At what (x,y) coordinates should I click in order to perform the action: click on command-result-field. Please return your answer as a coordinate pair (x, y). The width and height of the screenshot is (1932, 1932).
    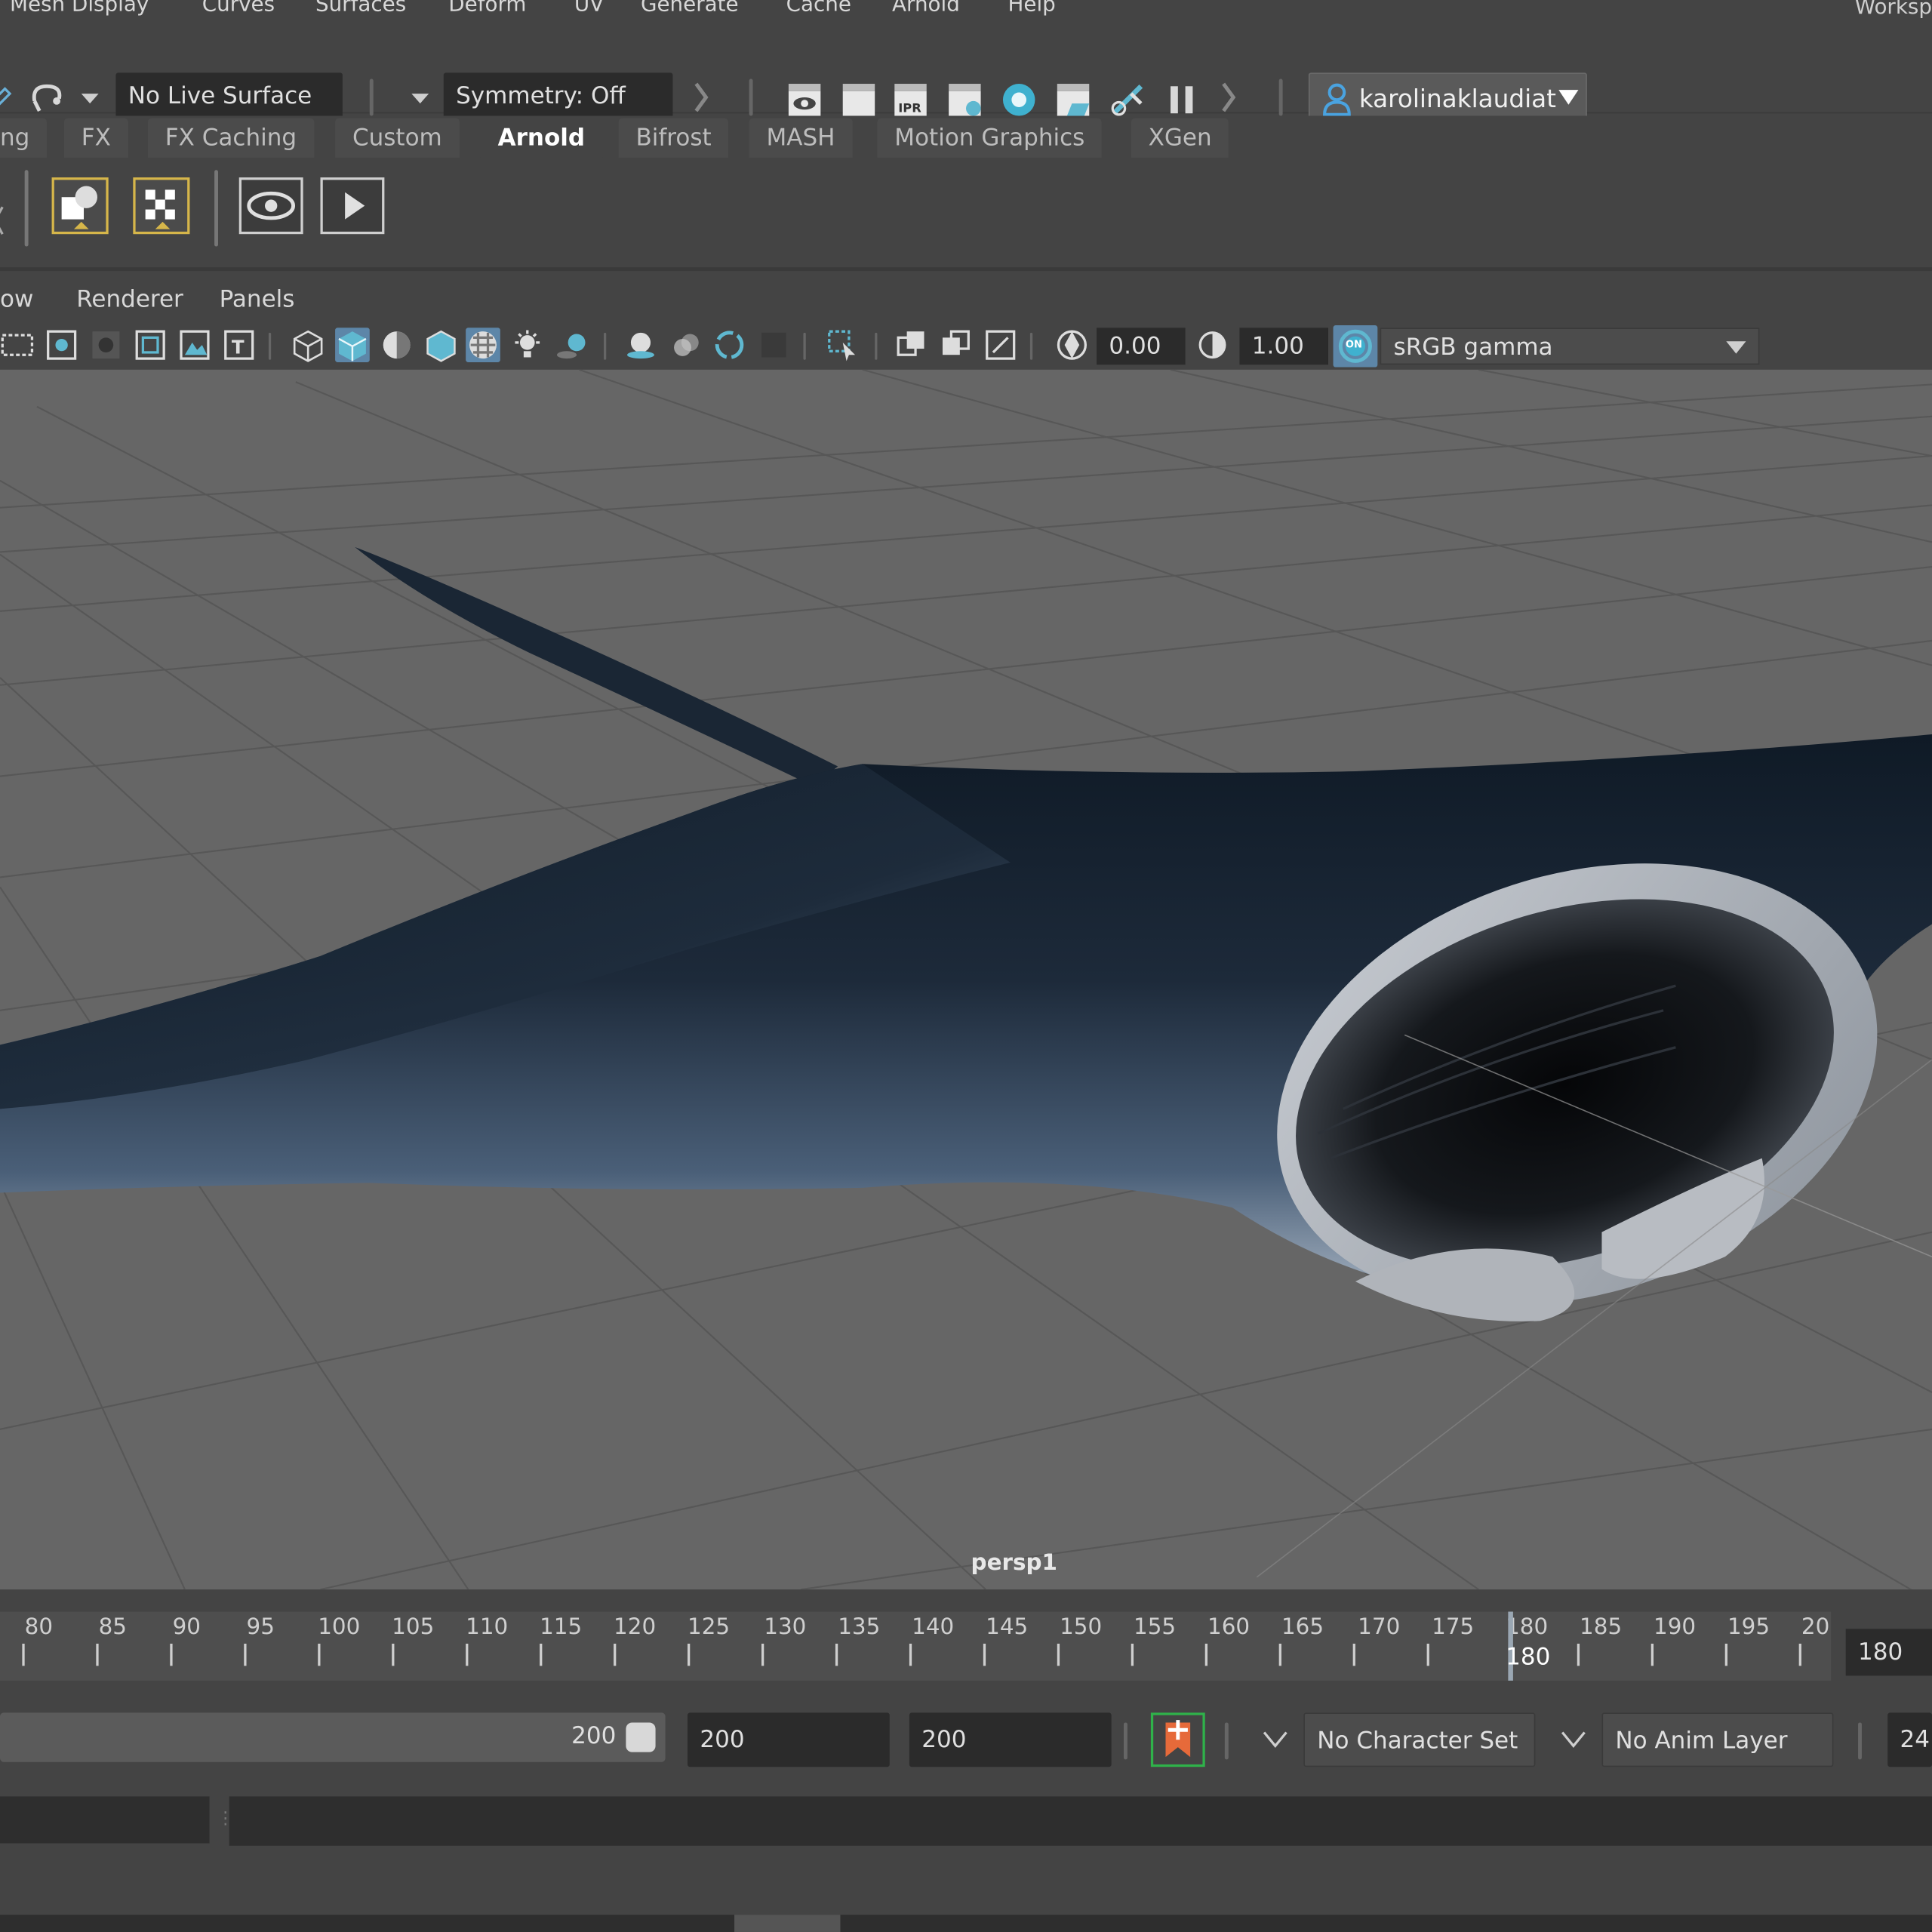
    Looking at the image, I should click on (1080, 1821).